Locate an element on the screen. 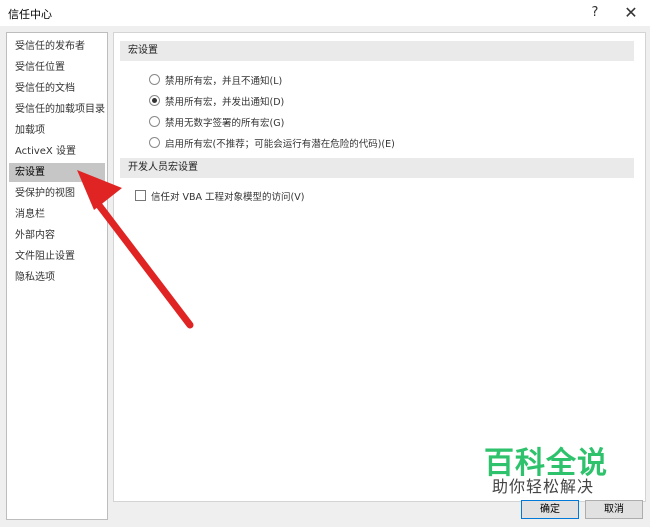  sidebar-item-privacy-options: 隐私选项 is located at coordinates (57, 277).